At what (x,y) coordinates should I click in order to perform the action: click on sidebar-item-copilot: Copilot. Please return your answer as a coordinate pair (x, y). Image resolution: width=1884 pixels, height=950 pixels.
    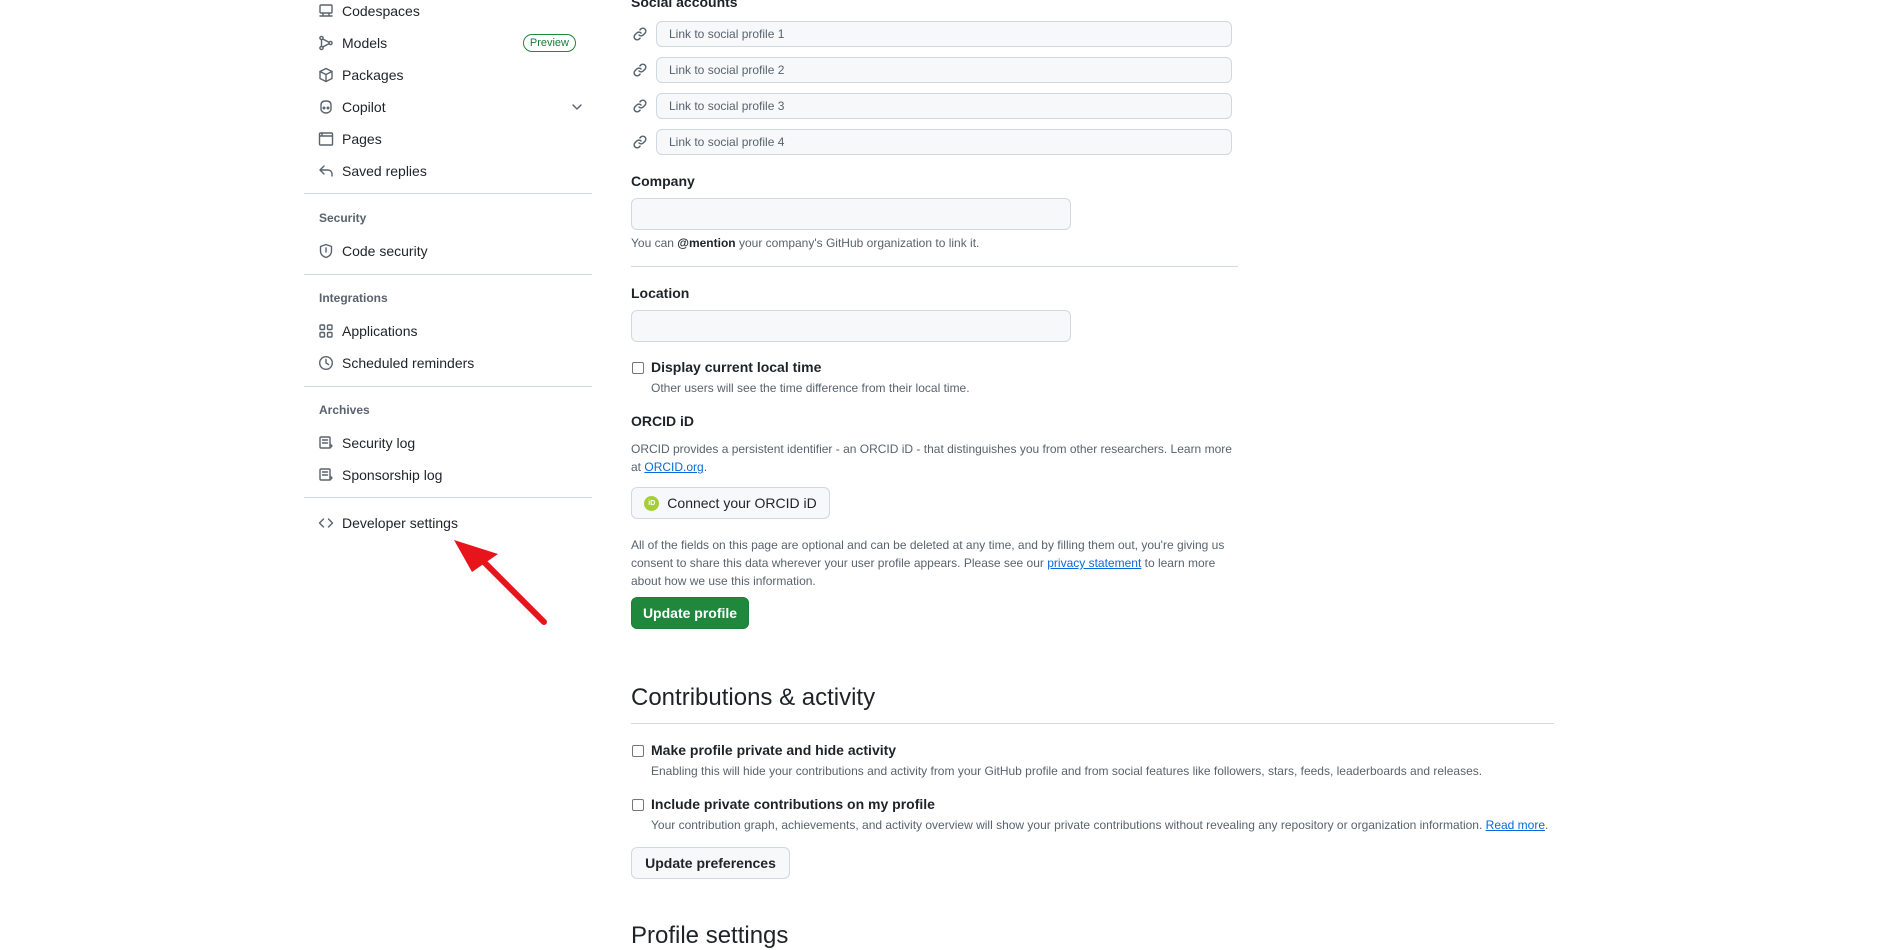
    Looking at the image, I should click on (455, 107).